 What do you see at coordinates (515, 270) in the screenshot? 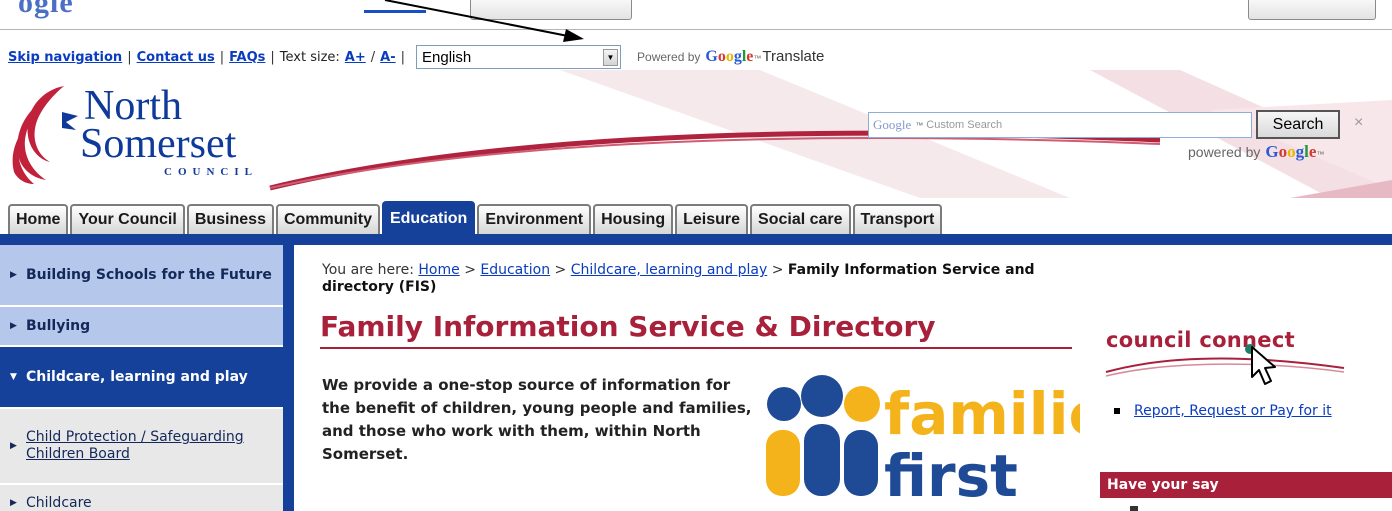
I see `breadcrumb-education-link: Education` at bounding box center [515, 270].